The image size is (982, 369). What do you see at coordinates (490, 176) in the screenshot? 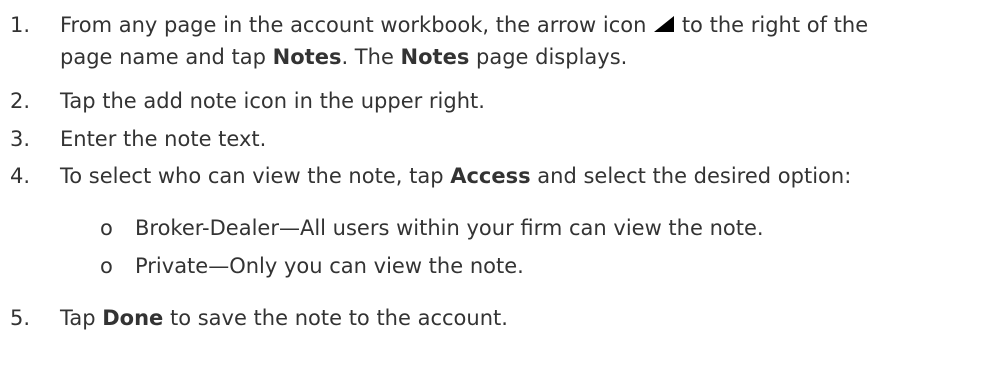
I see `ui-term-access: Access` at bounding box center [490, 176].